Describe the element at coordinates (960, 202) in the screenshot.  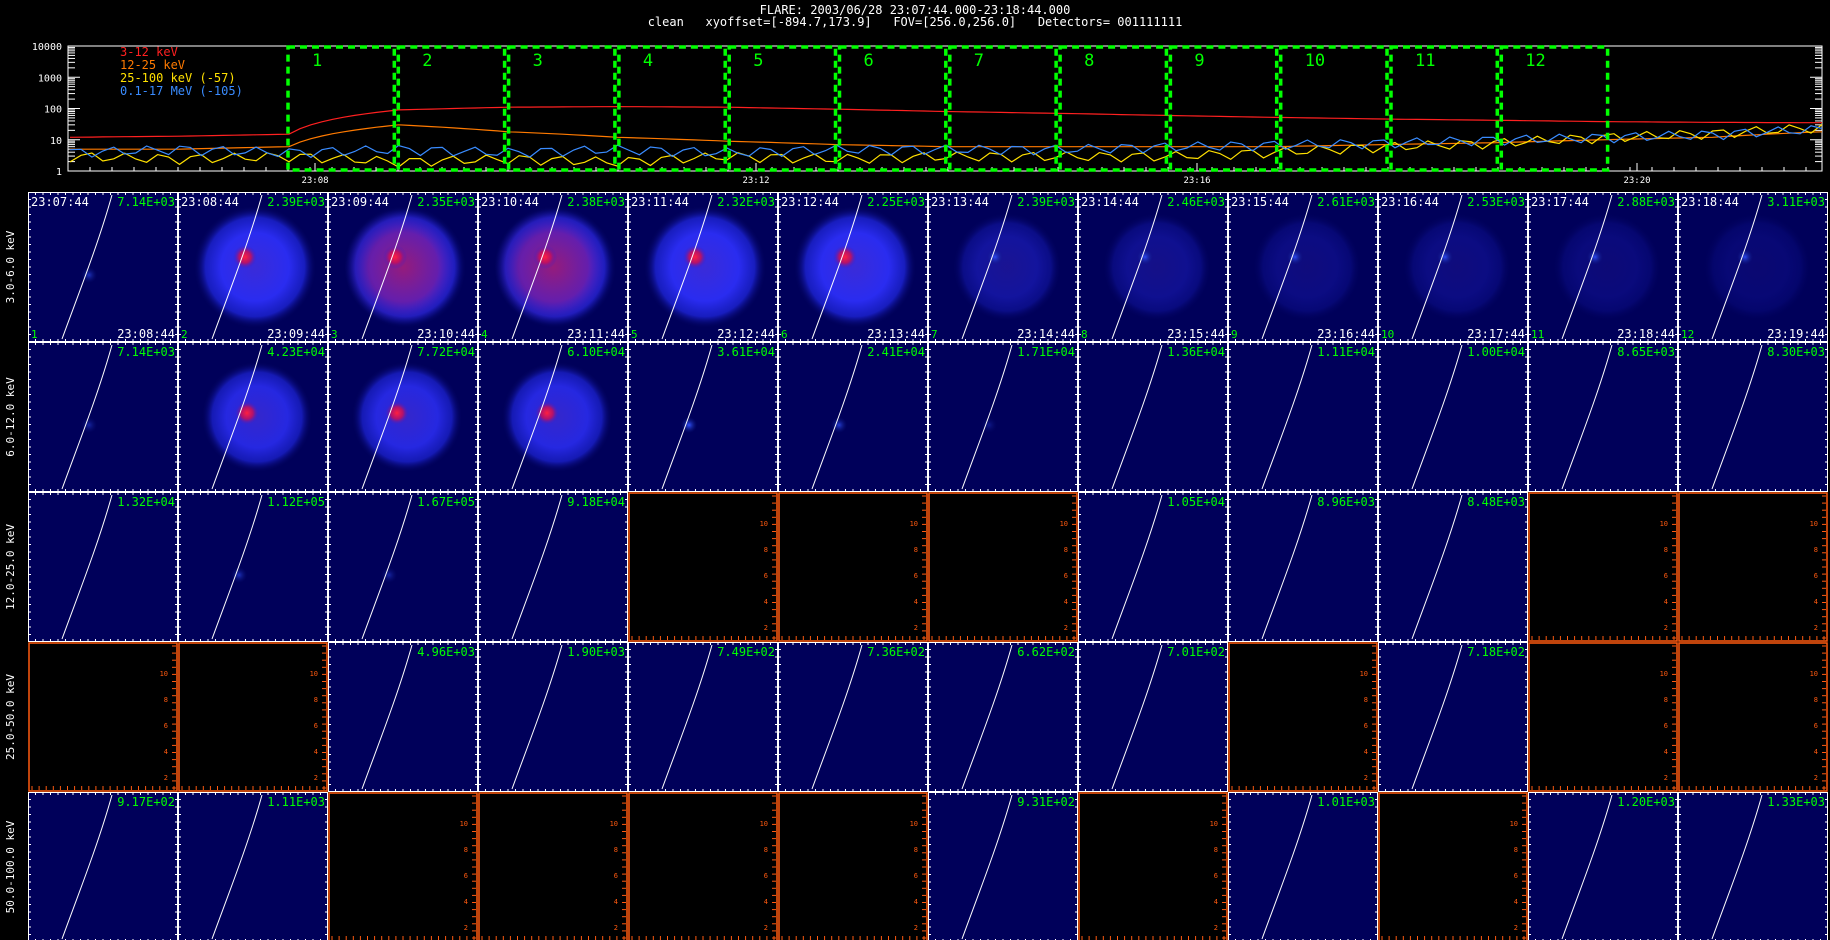
I see `panel-start-time: 23:13:44` at that location.